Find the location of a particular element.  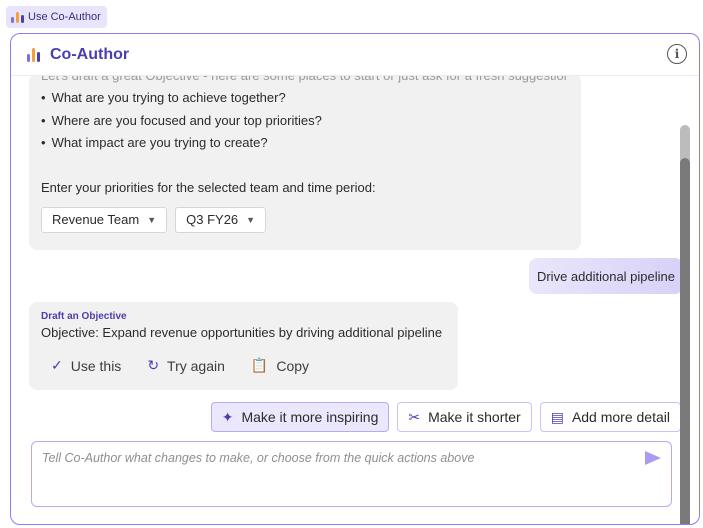

user-message: Drive additional pipeline is located at coordinates (605, 276).